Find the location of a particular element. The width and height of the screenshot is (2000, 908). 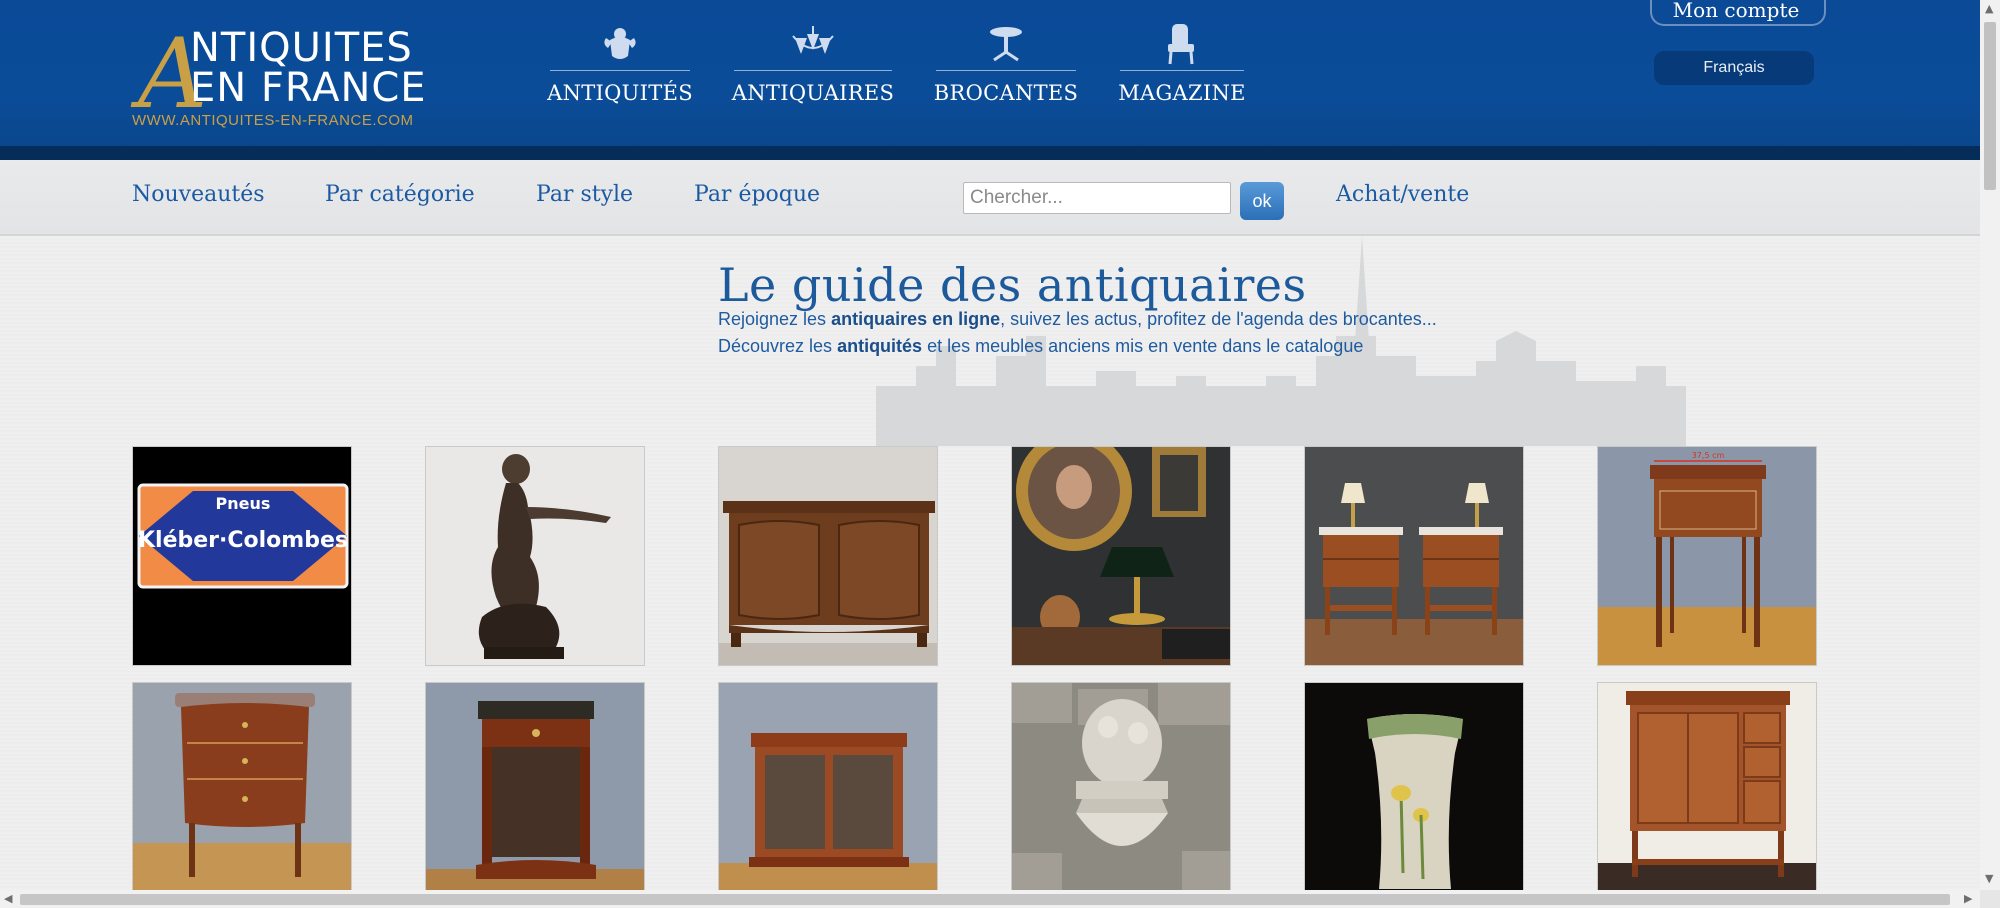

product-thumb-stone-fountain is located at coordinates (1121, 786).